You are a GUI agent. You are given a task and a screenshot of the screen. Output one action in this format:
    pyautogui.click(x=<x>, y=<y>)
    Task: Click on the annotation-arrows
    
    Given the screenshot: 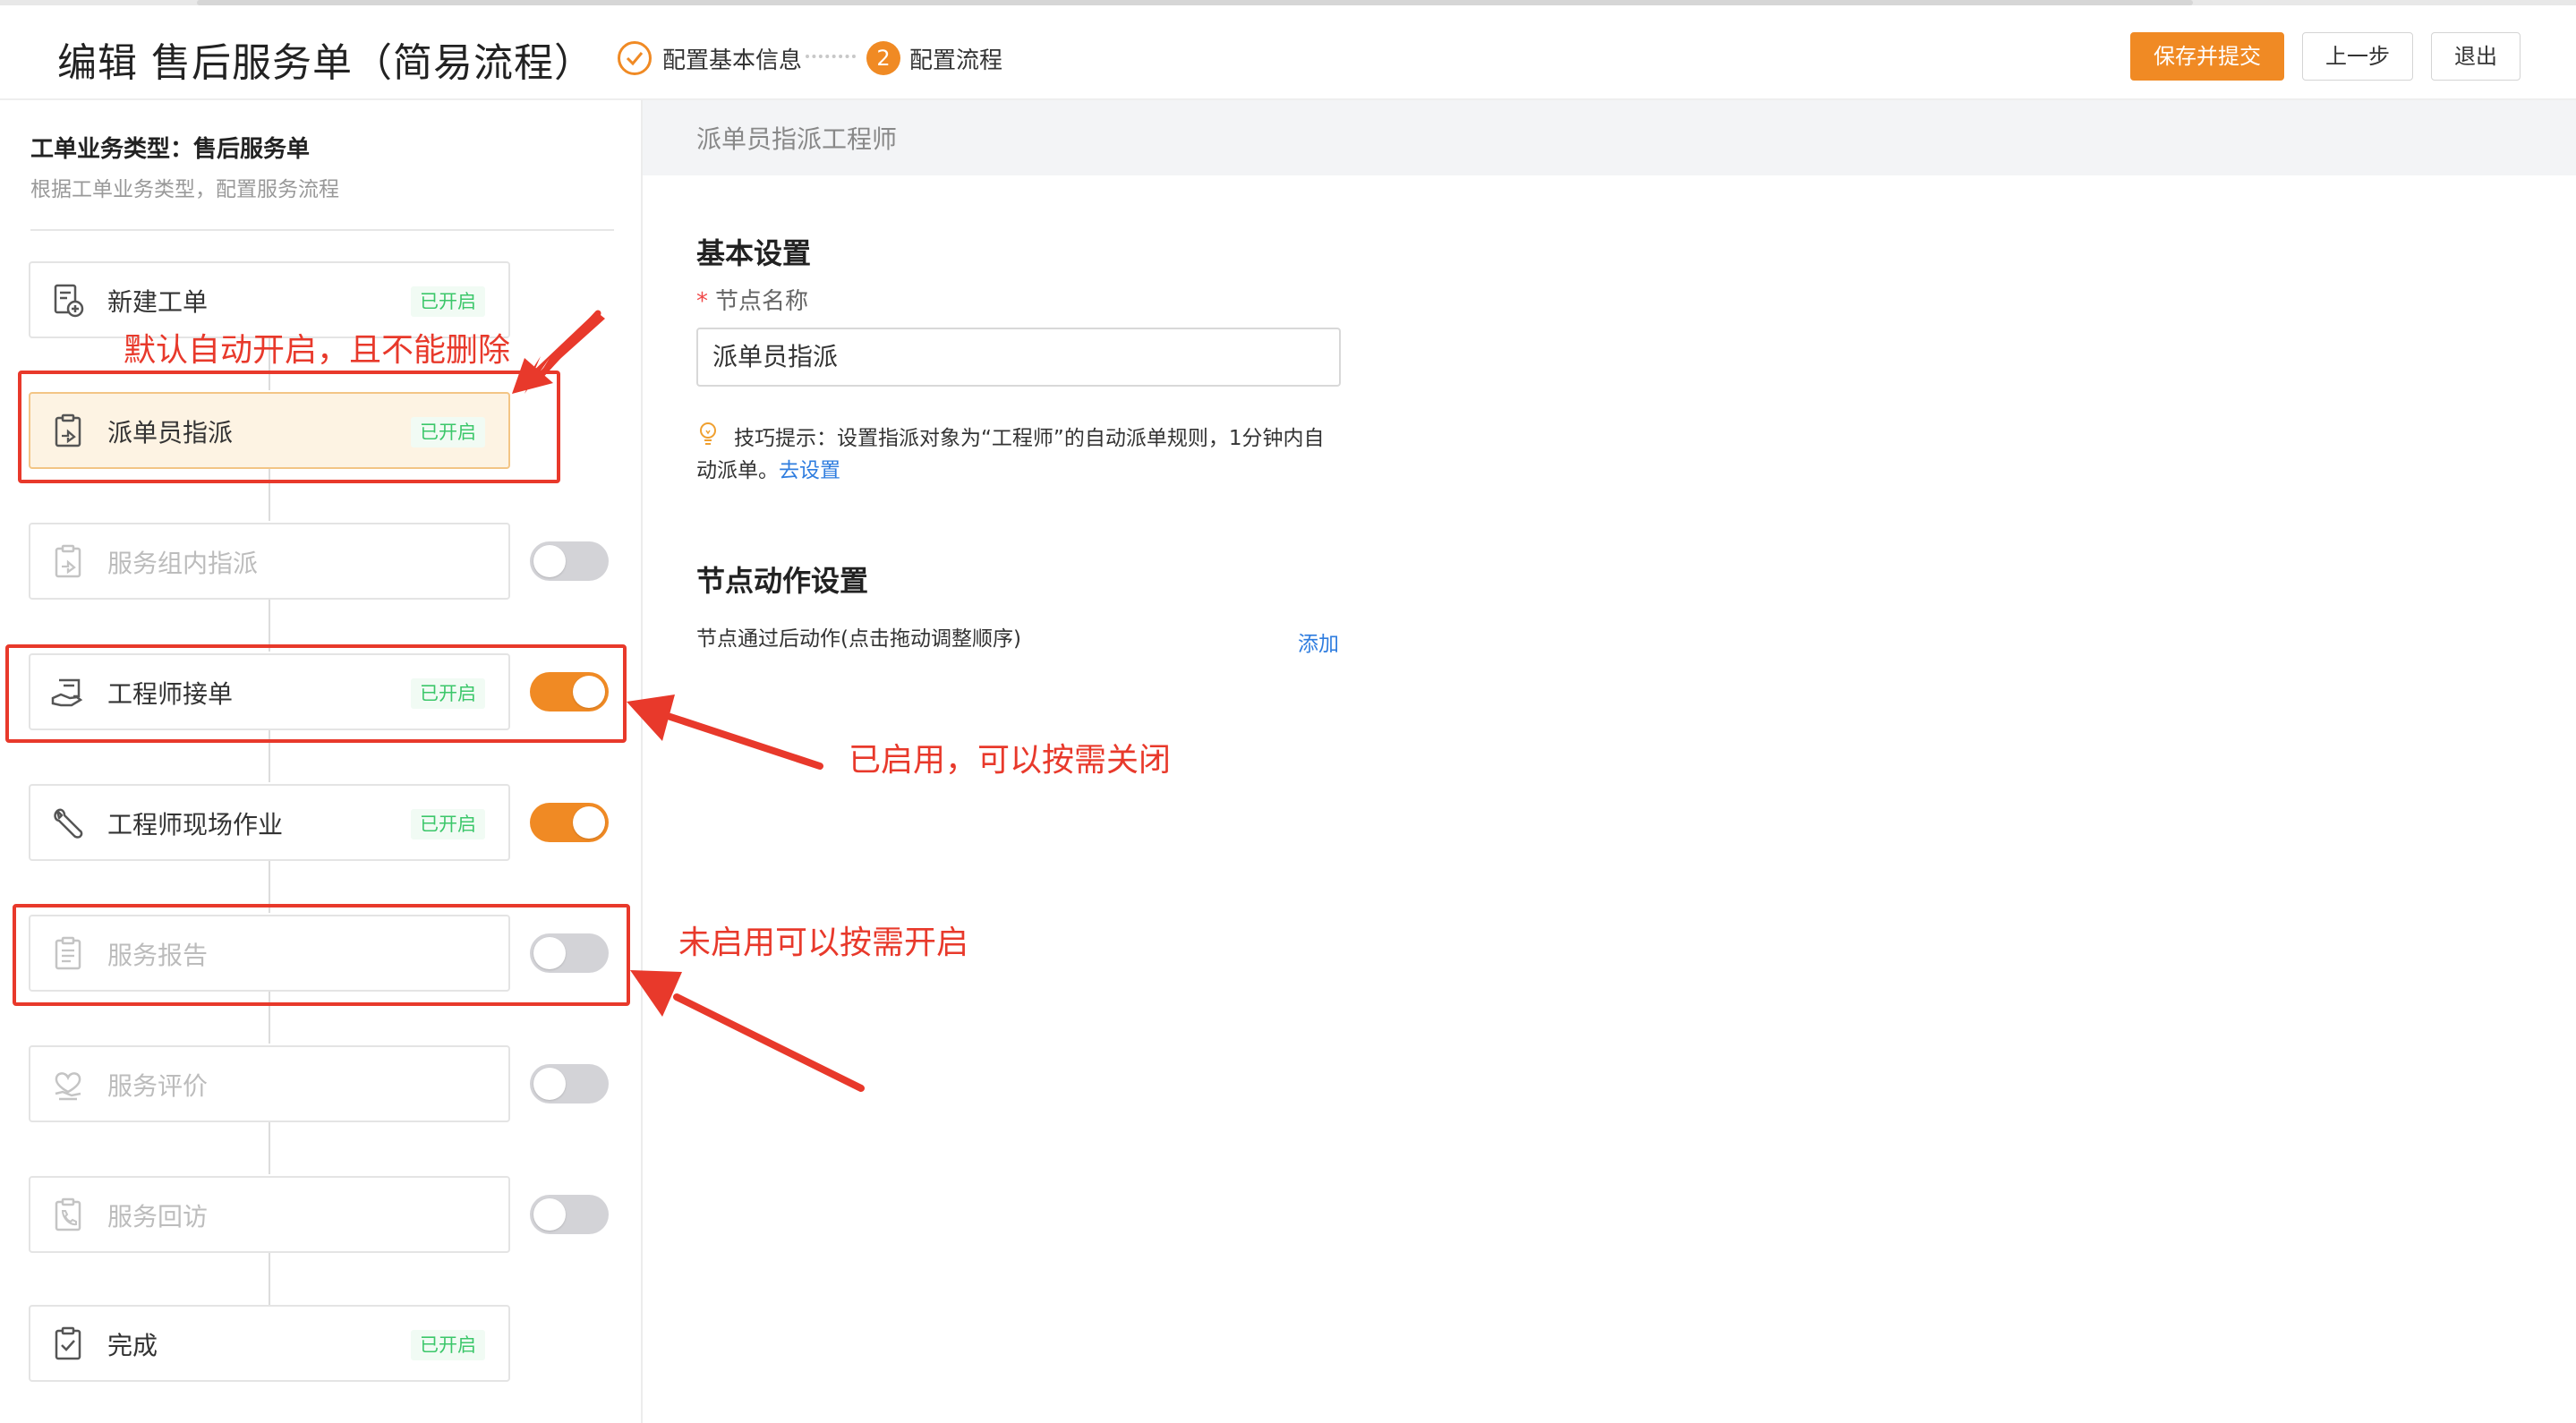 What is the action you would take?
    pyautogui.click(x=688, y=701)
    